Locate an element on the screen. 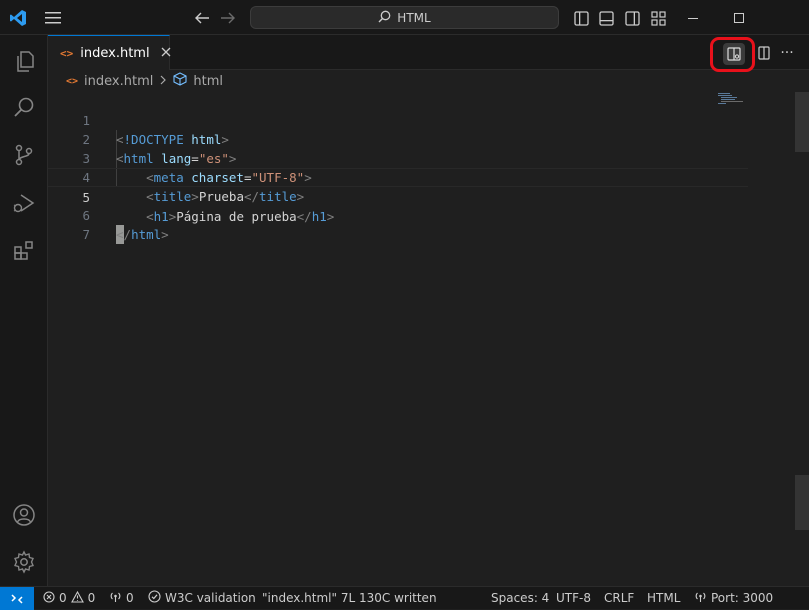 Image resolution: width=809 pixels, height=610 pixels. encoding-status: UTF-8 is located at coordinates (573, 598).